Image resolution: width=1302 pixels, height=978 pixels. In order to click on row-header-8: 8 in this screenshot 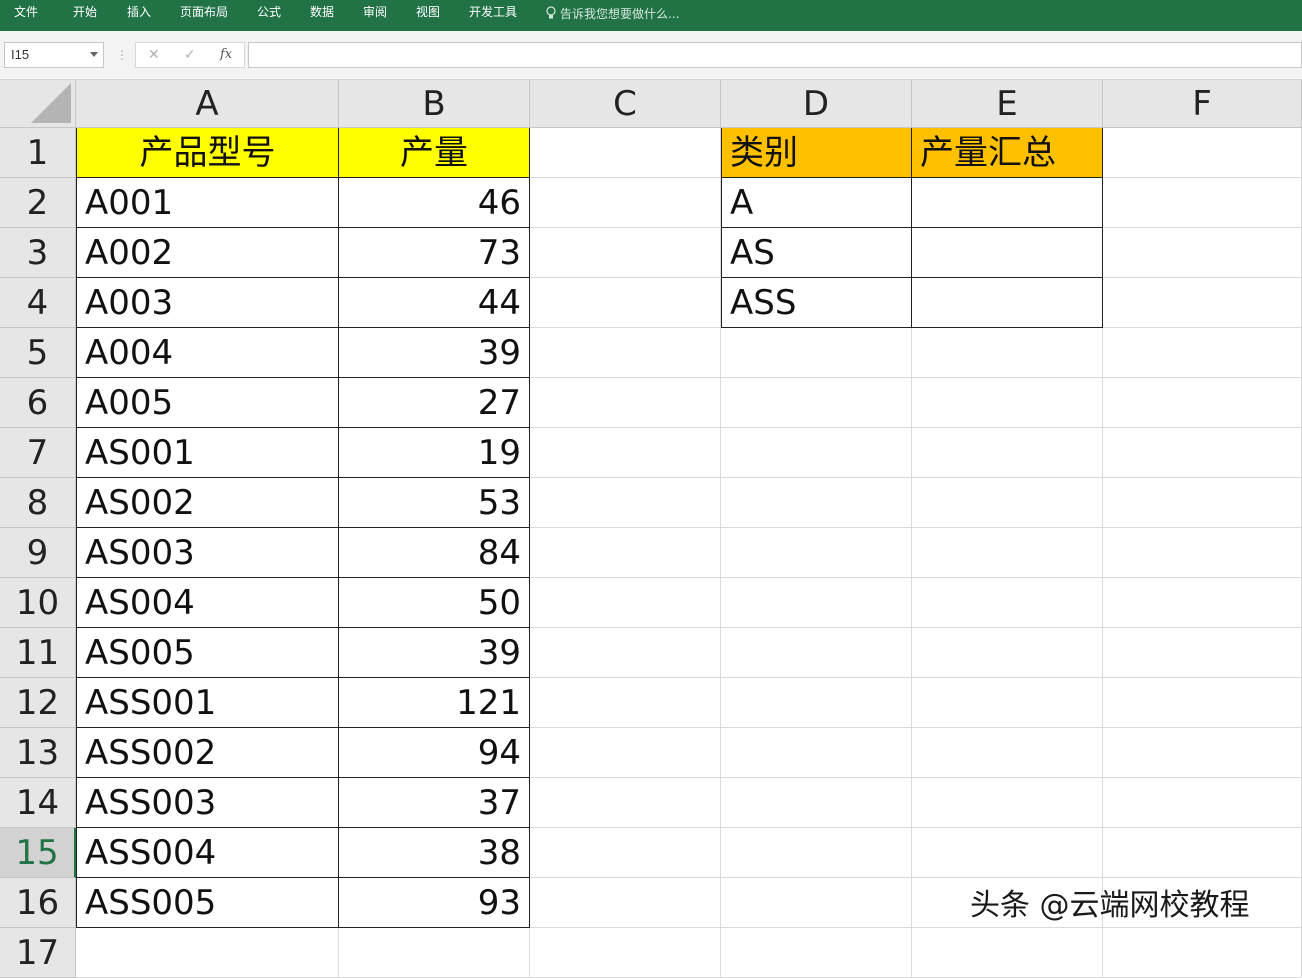, I will do `click(38, 503)`.